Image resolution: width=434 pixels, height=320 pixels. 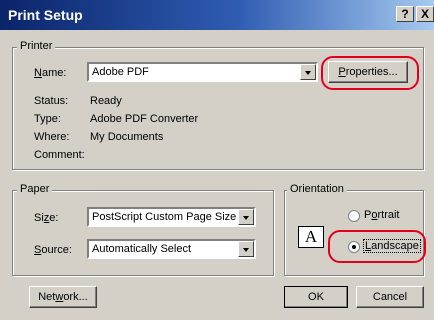 What do you see at coordinates (217, 15) in the screenshot?
I see `title-bar: Print Setup ? X` at bounding box center [217, 15].